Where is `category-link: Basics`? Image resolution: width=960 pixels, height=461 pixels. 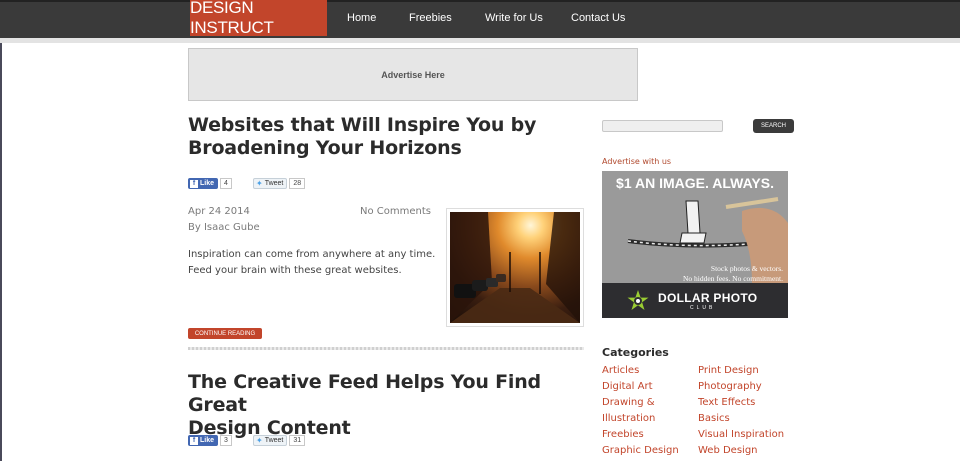 category-link: Basics is located at coordinates (741, 419).